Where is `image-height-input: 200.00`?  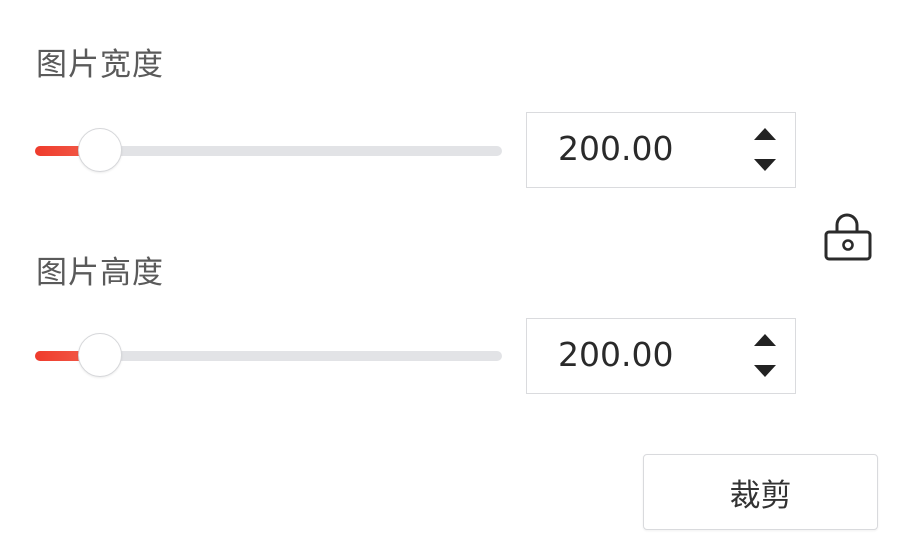
image-height-input: 200.00 is located at coordinates (661, 356).